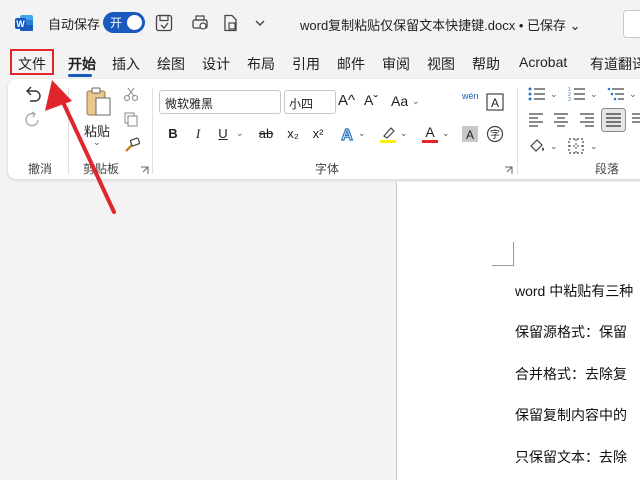 The height and width of the screenshot is (480, 640). Describe the element at coordinates (416, 101) in the screenshot. I see `change-case-chevron-icon: ⌄` at that location.